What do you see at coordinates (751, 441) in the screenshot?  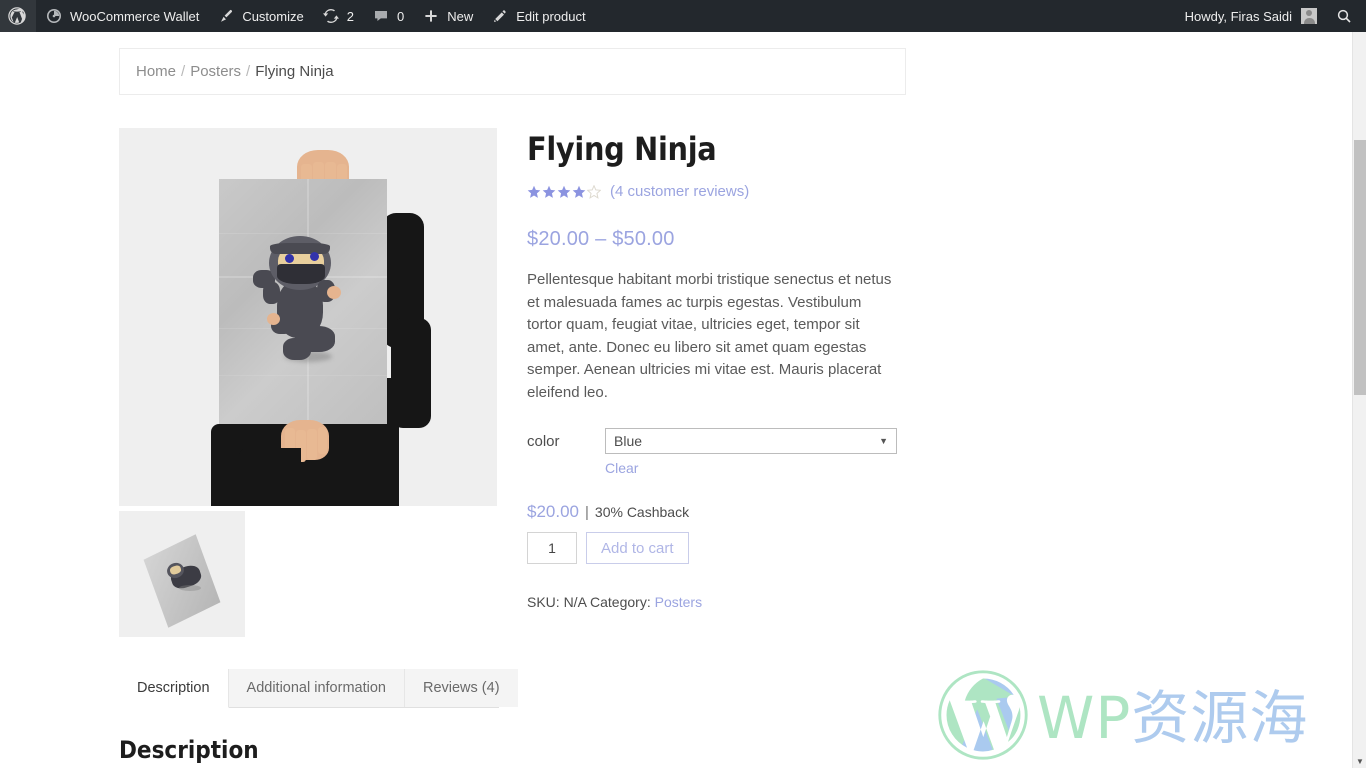 I see `variation-select-color: Blue ▼` at bounding box center [751, 441].